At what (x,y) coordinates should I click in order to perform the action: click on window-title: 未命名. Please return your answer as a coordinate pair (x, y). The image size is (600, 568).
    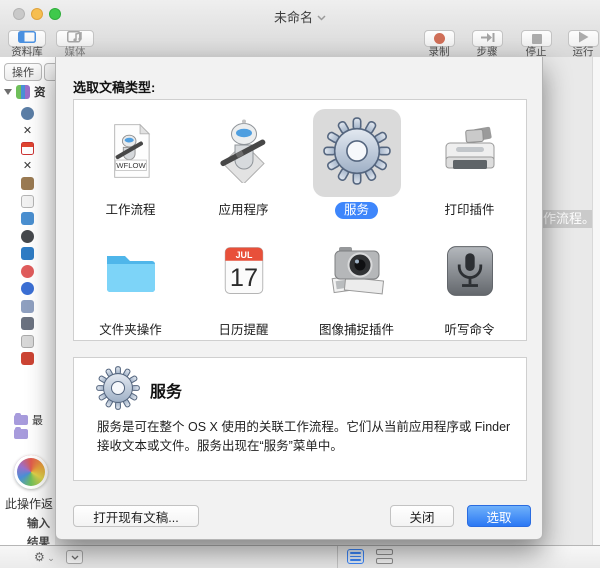
    Looking at the image, I should click on (300, 16).